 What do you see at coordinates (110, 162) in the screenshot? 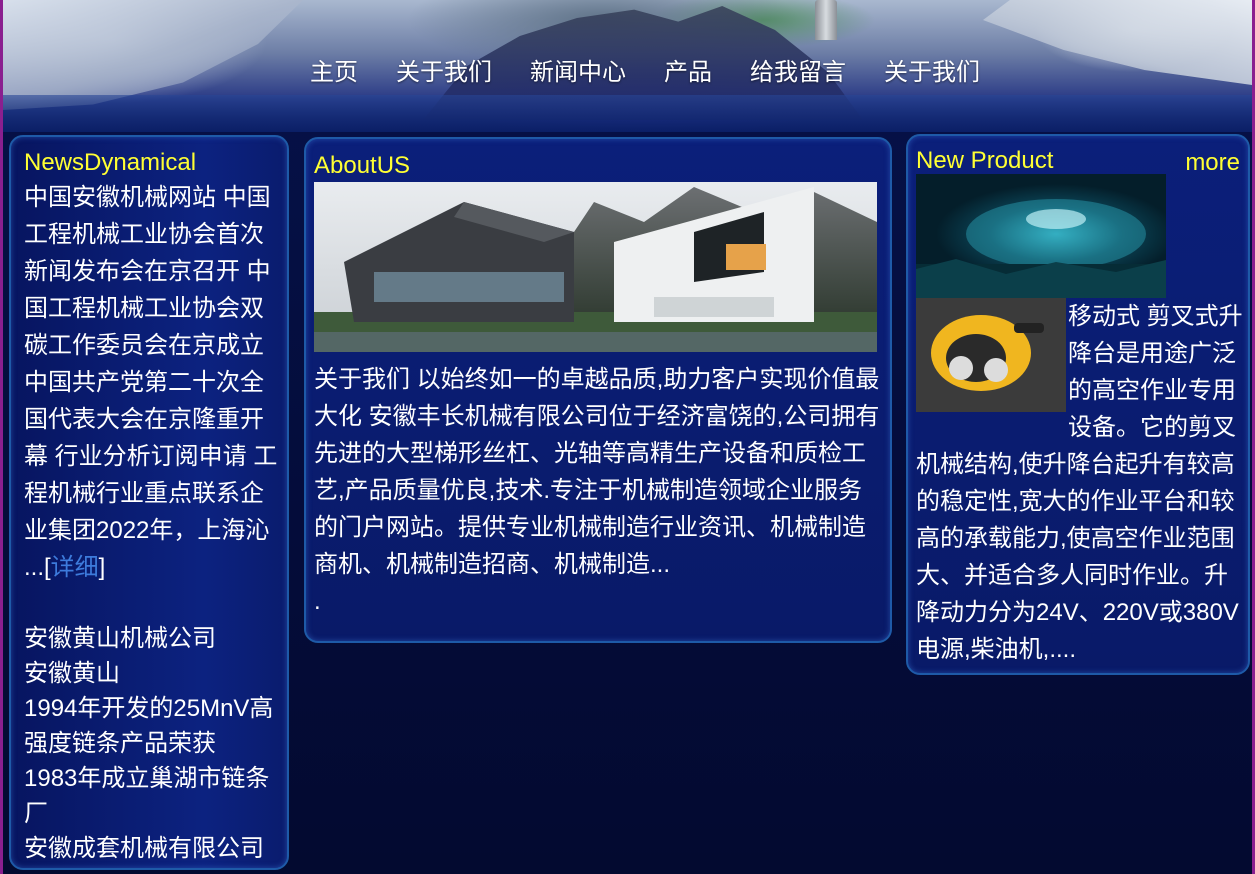
I see `news-title: NewsDynamical` at bounding box center [110, 162].